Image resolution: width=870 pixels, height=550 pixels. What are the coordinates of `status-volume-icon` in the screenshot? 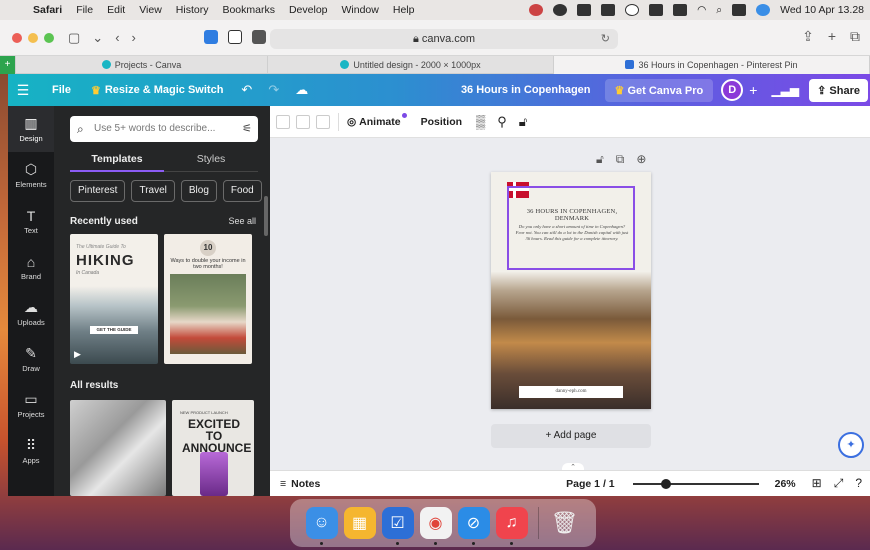 It's located at (680, 10).